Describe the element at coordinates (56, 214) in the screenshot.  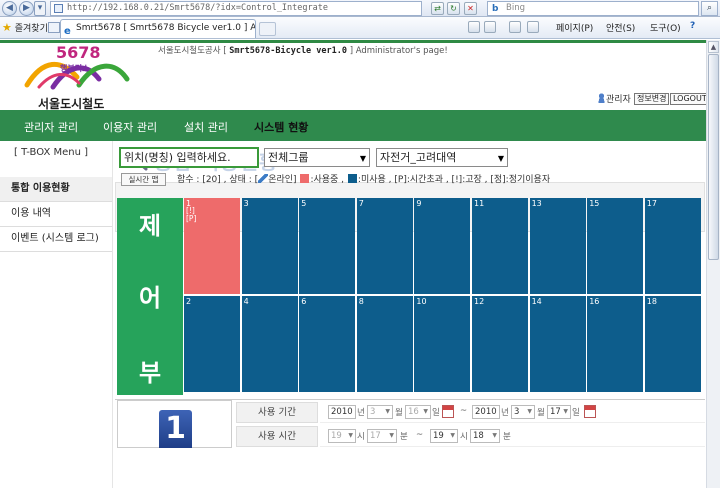
I see `sidebar-item-usage-history: 이용 내역` at that location.